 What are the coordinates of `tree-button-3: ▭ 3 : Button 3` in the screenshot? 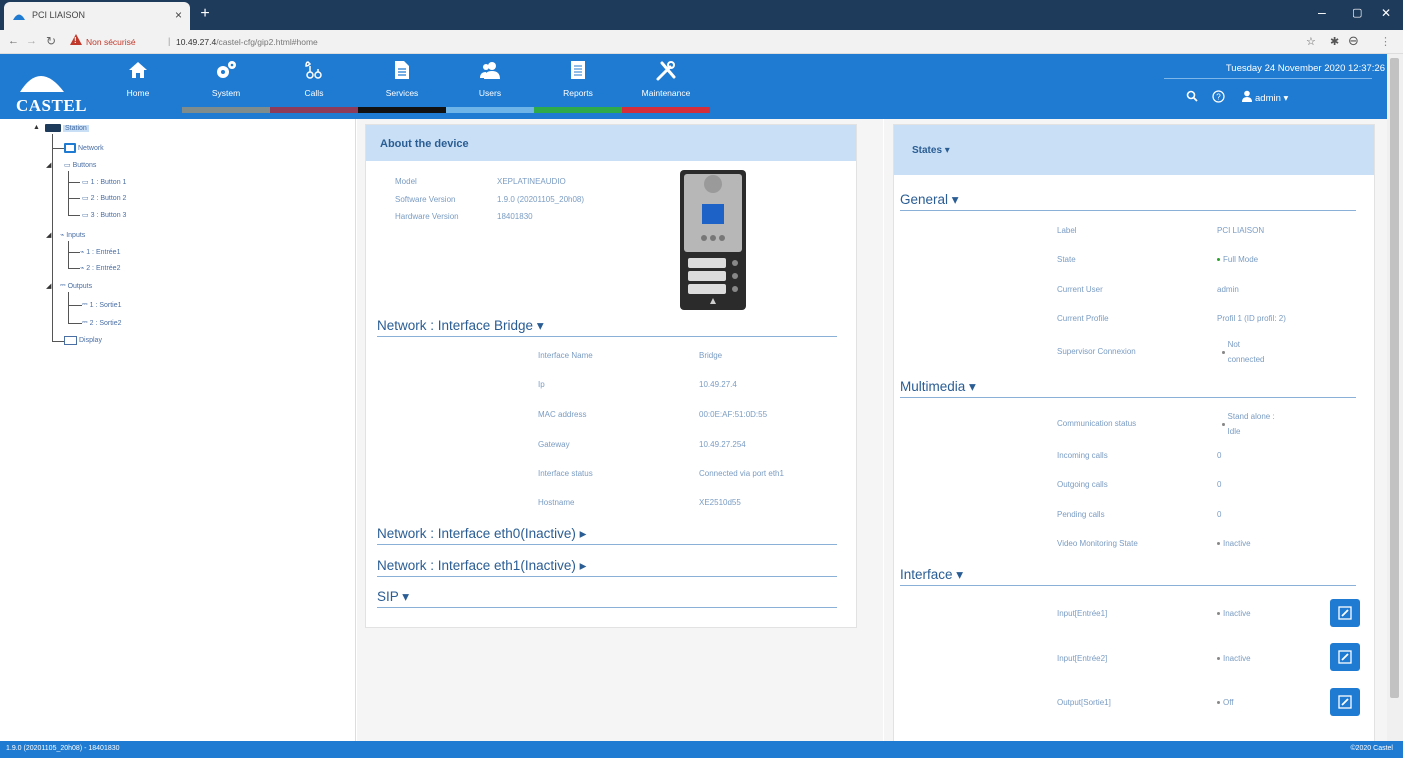 It's located at (104, 215).